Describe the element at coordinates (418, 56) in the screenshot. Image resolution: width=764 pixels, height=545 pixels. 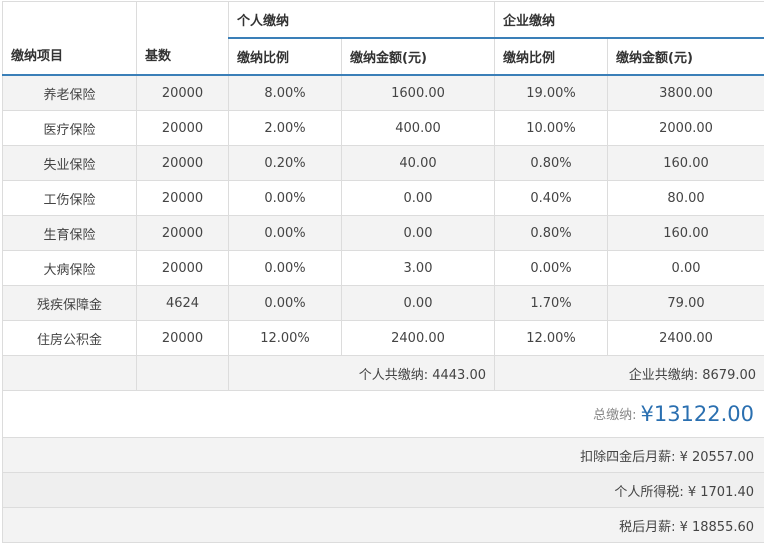
I see `header-personal-amount: 缴纳金额(元)` at that location.